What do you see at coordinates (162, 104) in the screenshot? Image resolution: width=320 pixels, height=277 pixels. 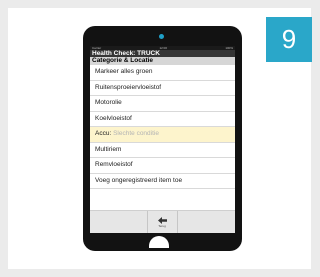 I see `list-item-engine-oil: Motorolie` at bounding box center [162, 104].